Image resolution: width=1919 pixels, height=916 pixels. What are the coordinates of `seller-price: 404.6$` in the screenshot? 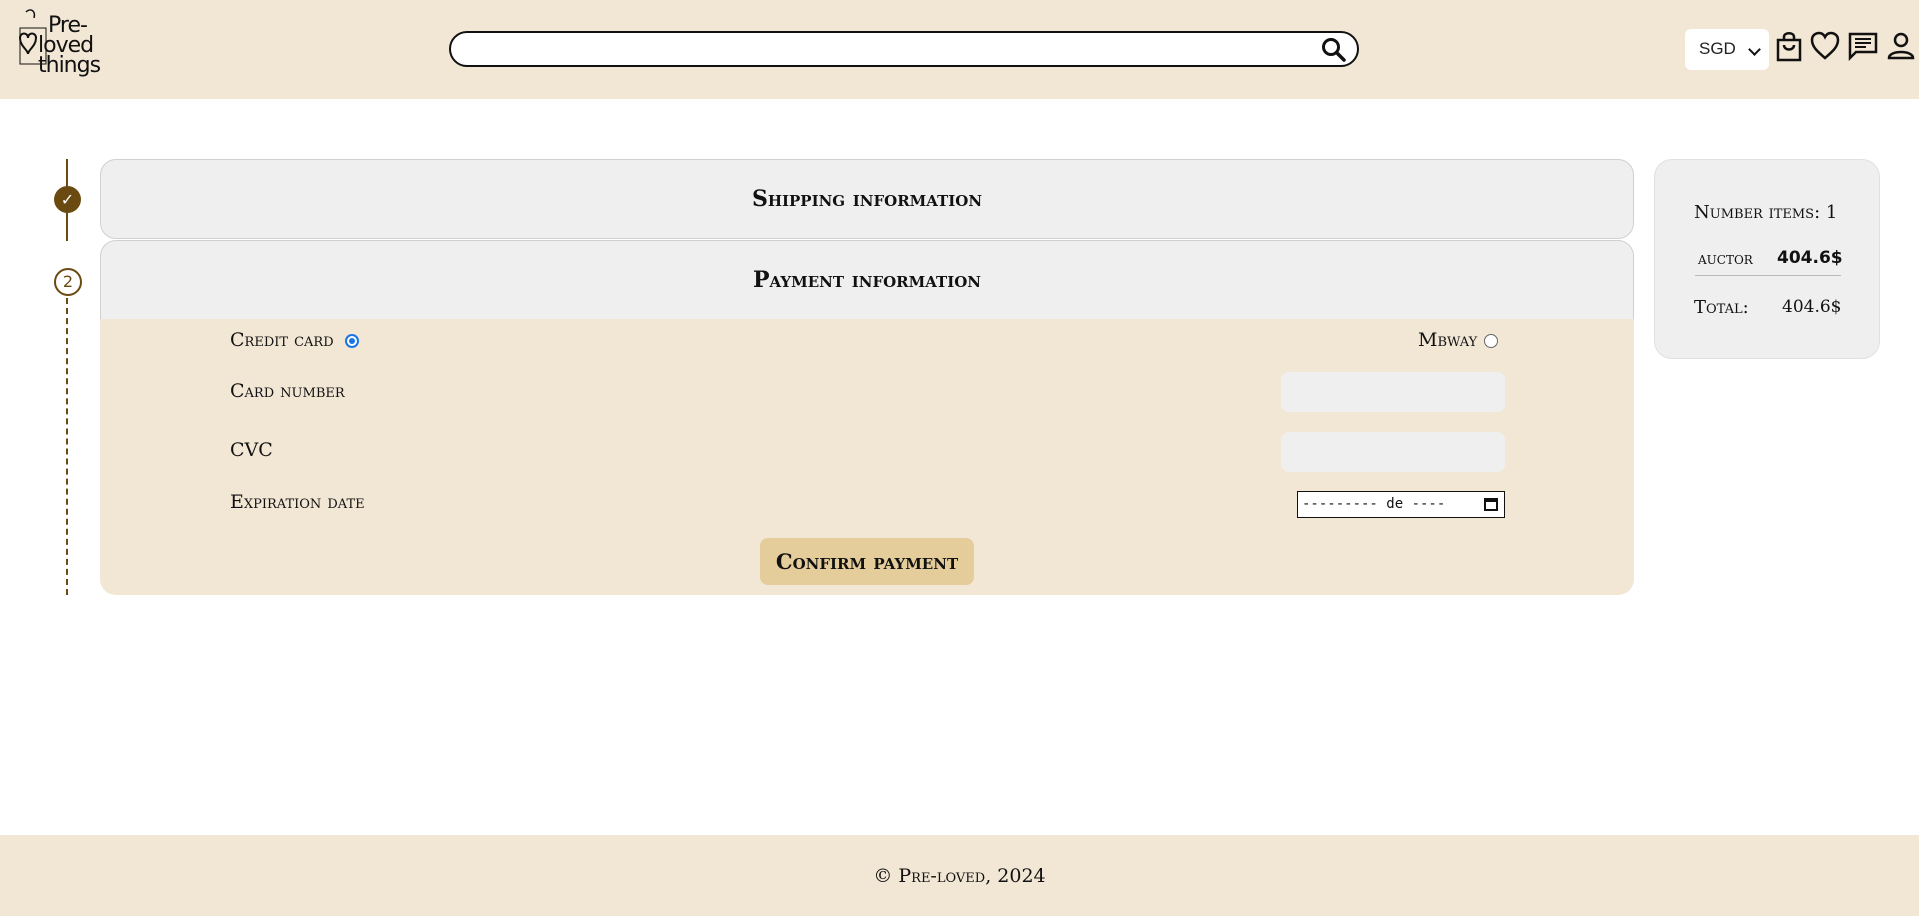 It's located at (1810, 258).